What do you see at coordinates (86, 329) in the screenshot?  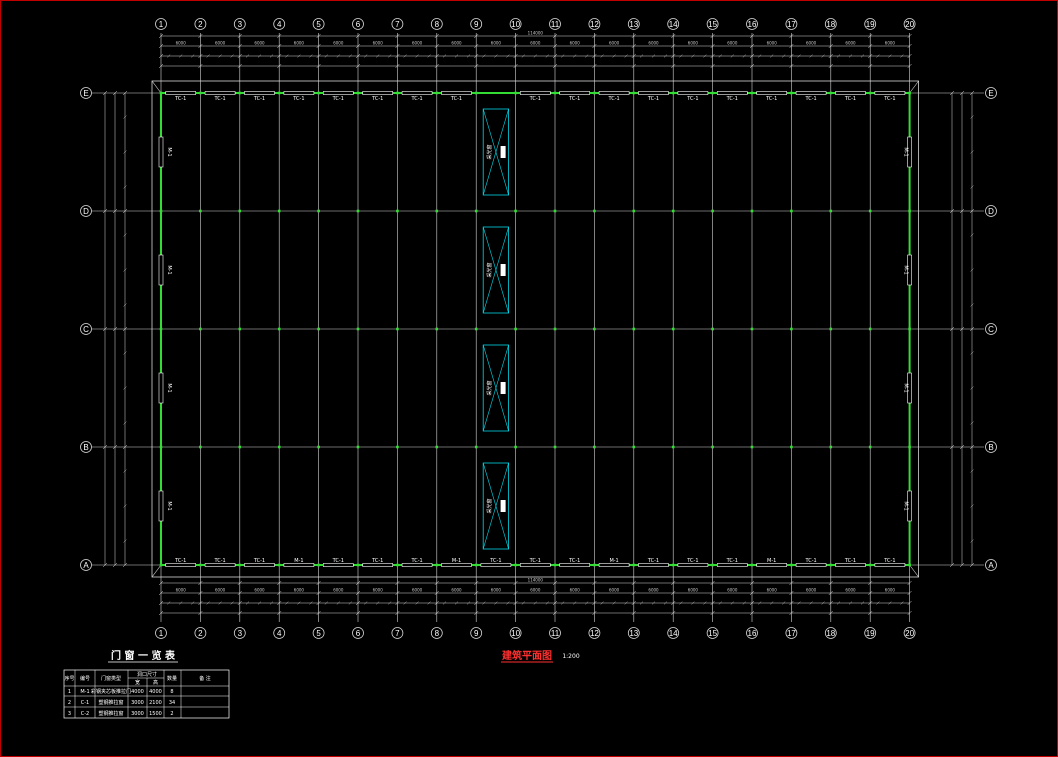 I see `axis-label: C` at bounding box center [86, 329].